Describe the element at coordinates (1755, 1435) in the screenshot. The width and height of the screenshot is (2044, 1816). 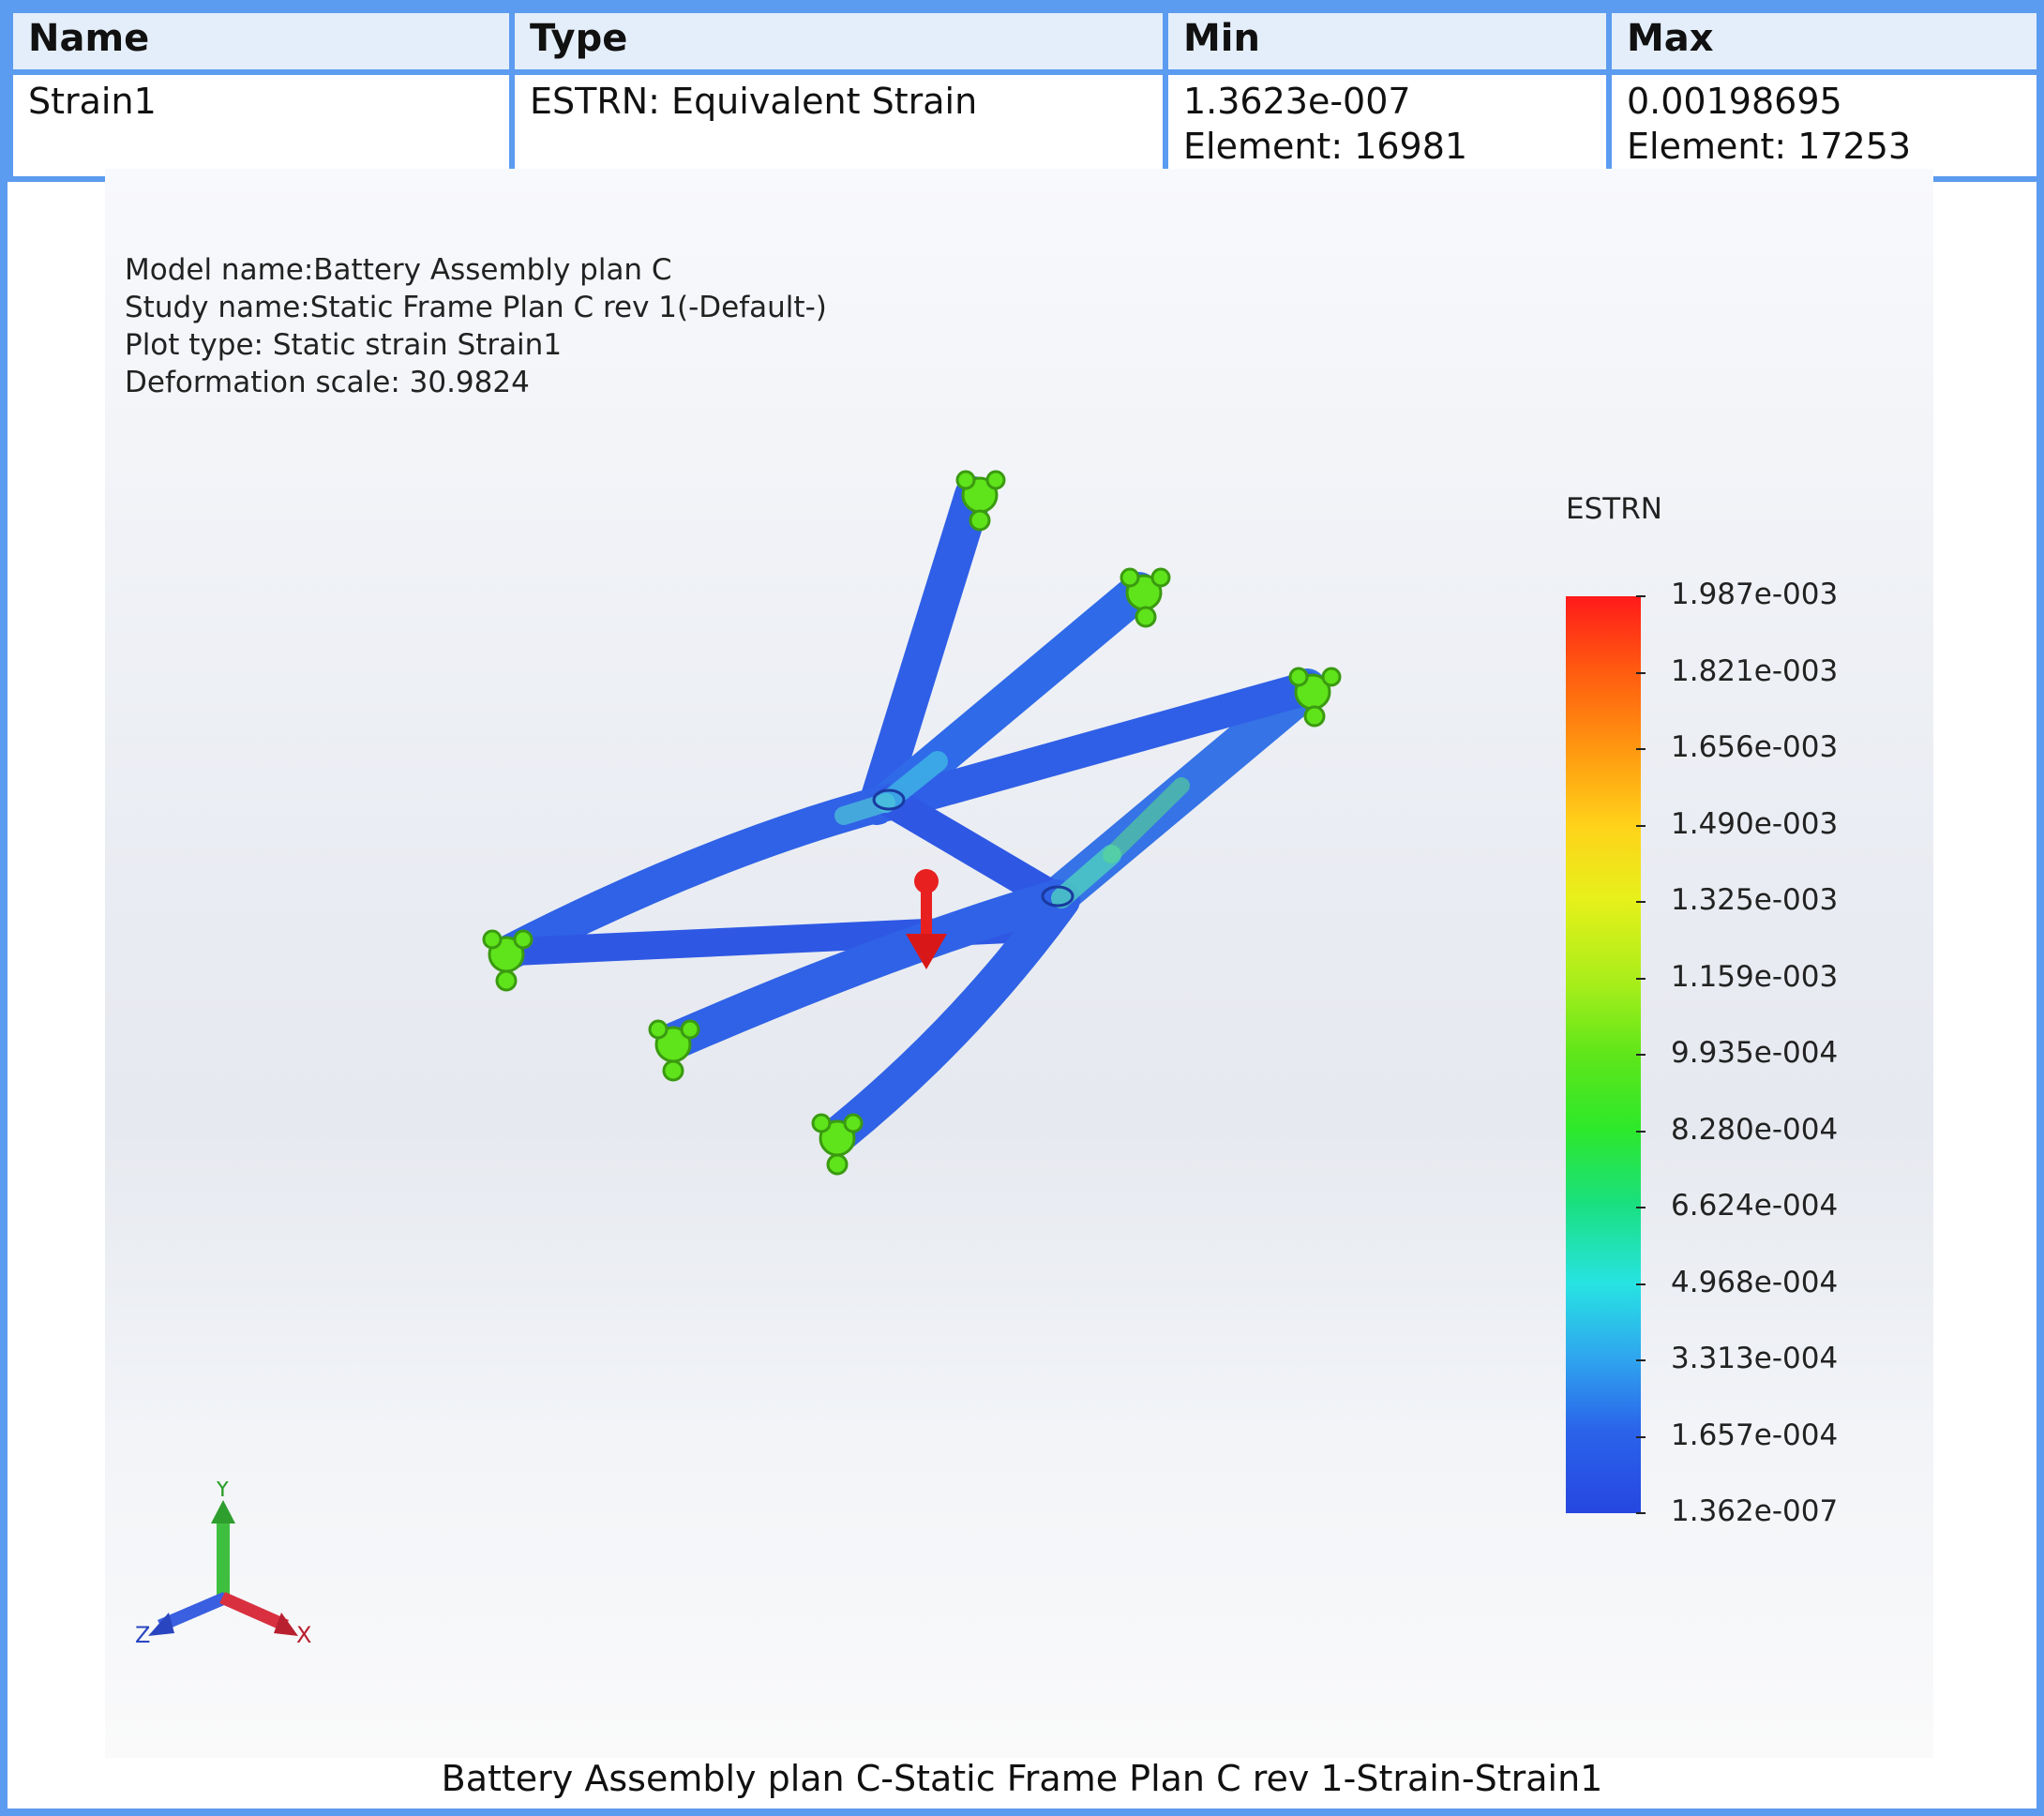
I see `legend-label: 1.657e-004` at that location.